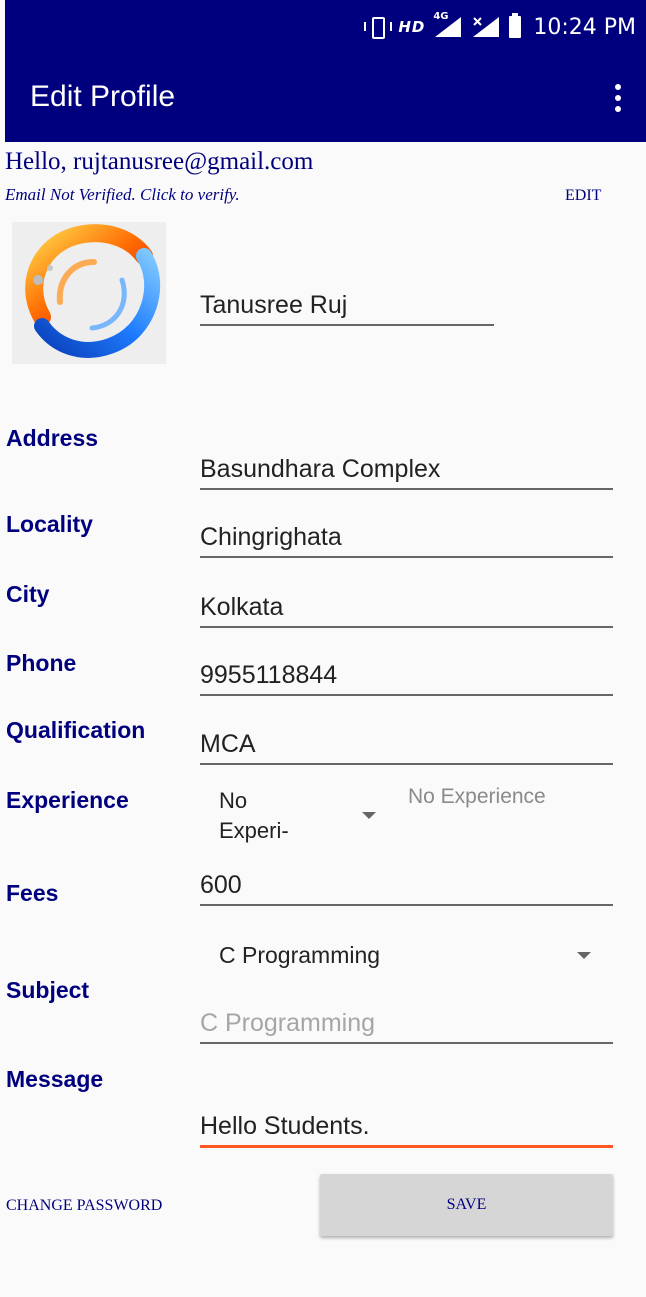 The width and height of the screenshot is (646, 1297). I want to click on city-label: City, so click(28, 594).